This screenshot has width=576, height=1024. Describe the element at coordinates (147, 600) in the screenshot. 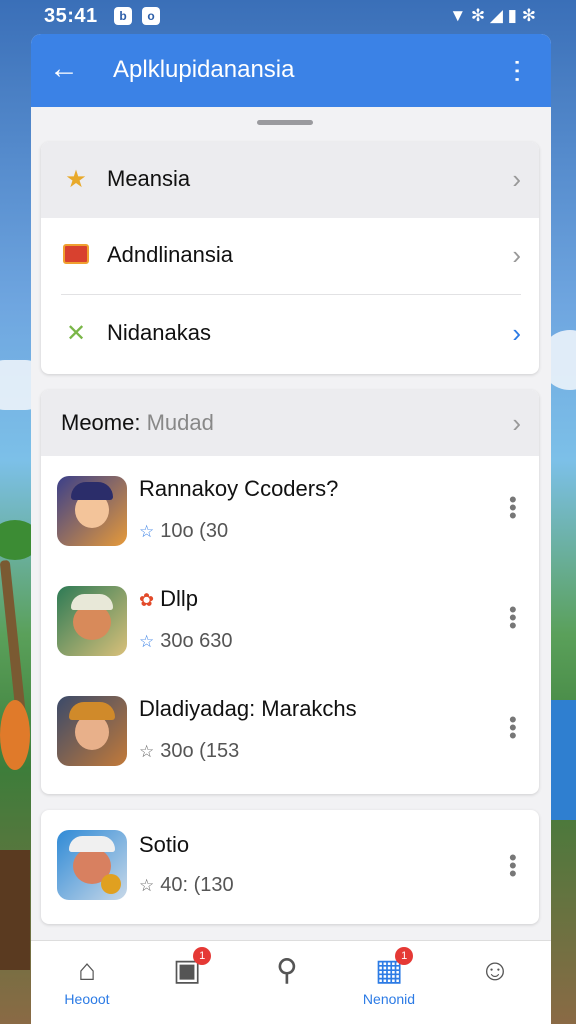

I see `flower-icon: ✿` at that location.